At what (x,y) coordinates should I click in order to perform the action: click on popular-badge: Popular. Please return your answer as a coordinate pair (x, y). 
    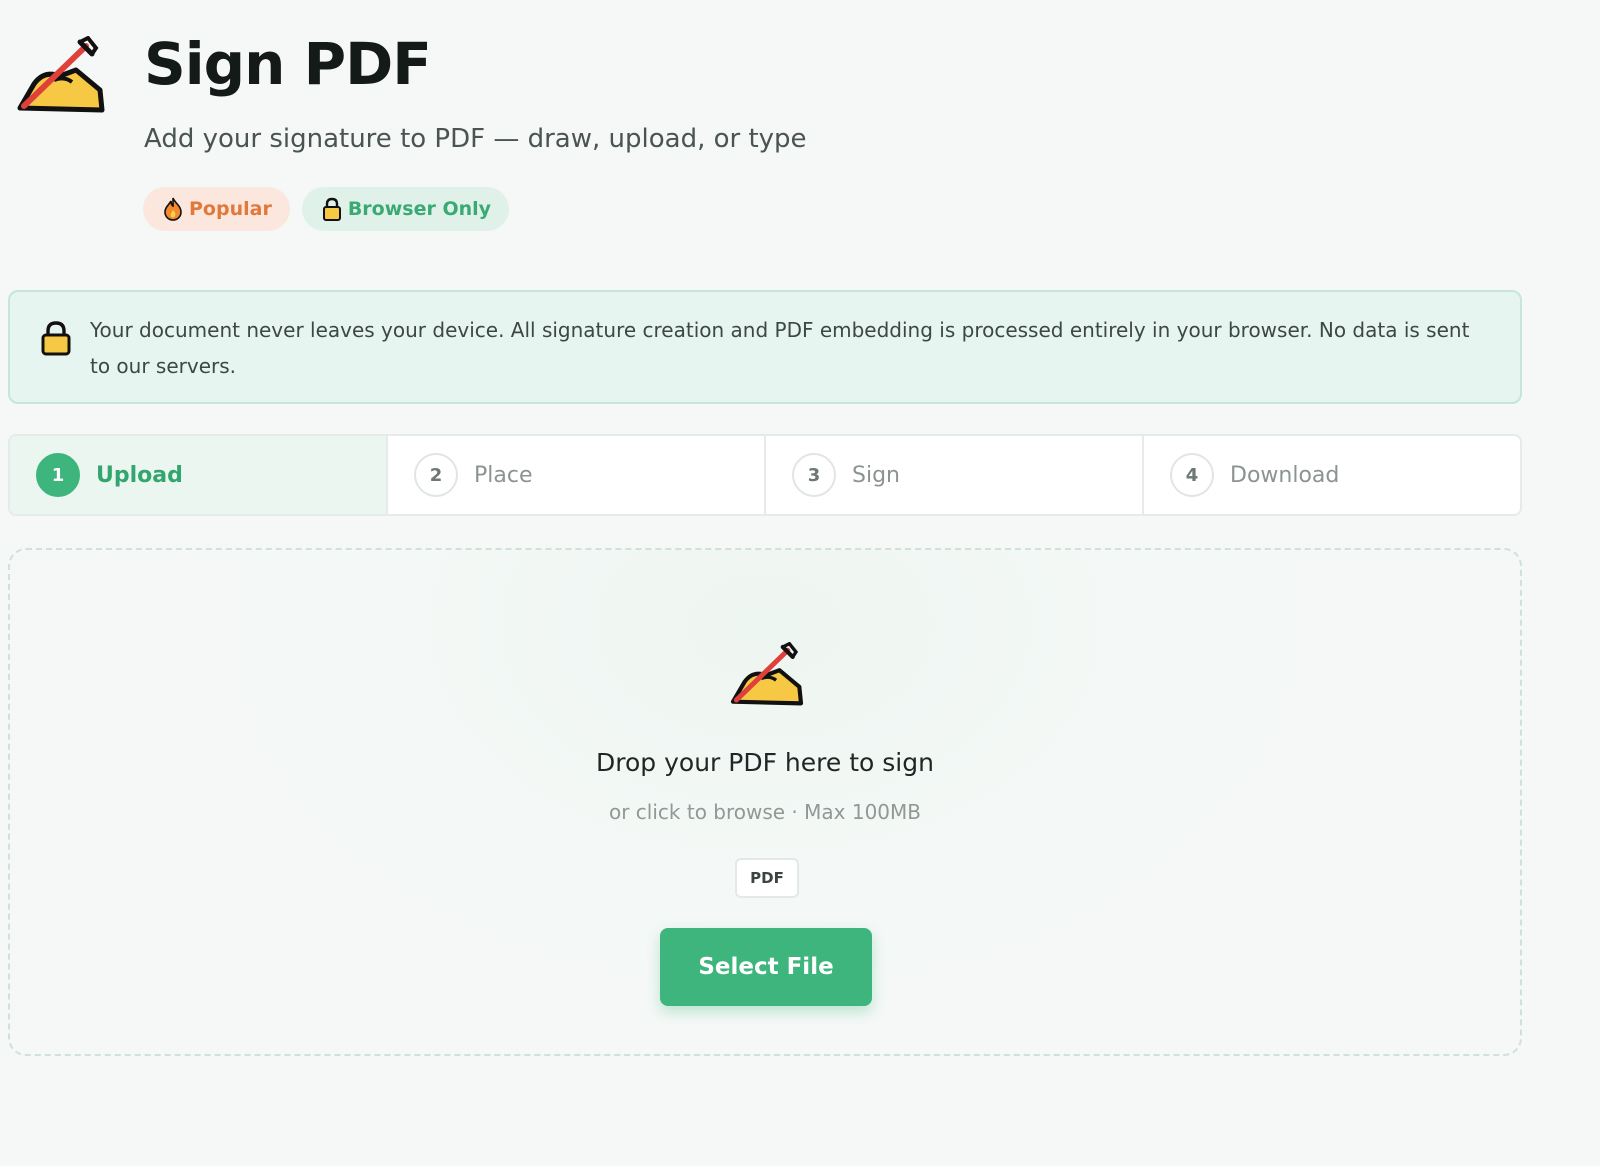
    Looking at the image, I should click on (216, 209).